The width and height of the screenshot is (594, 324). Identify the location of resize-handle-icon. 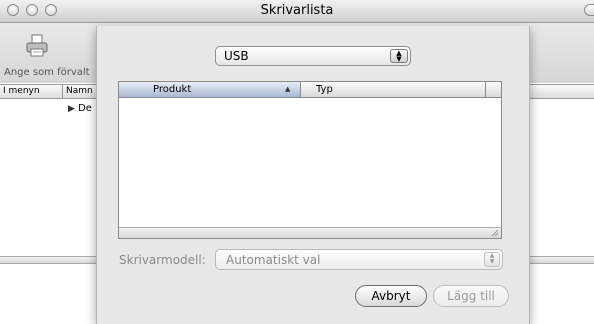
(495, 233).